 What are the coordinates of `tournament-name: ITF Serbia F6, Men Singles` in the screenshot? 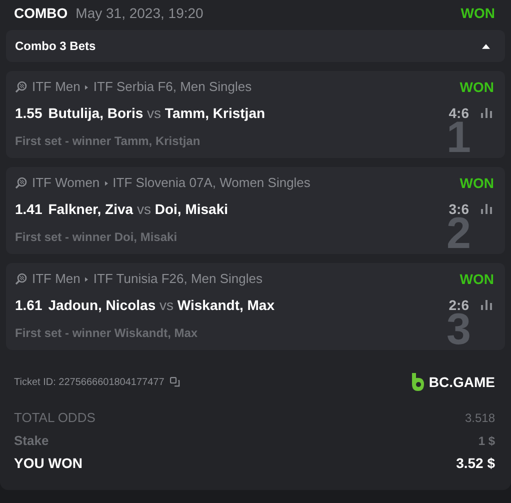 It's located at (172, 87).